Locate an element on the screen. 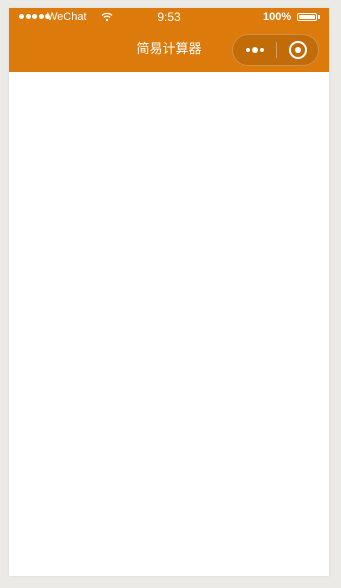 This screenshot has height=588, width=341. battery-tip is located at coordinates (319, 17).